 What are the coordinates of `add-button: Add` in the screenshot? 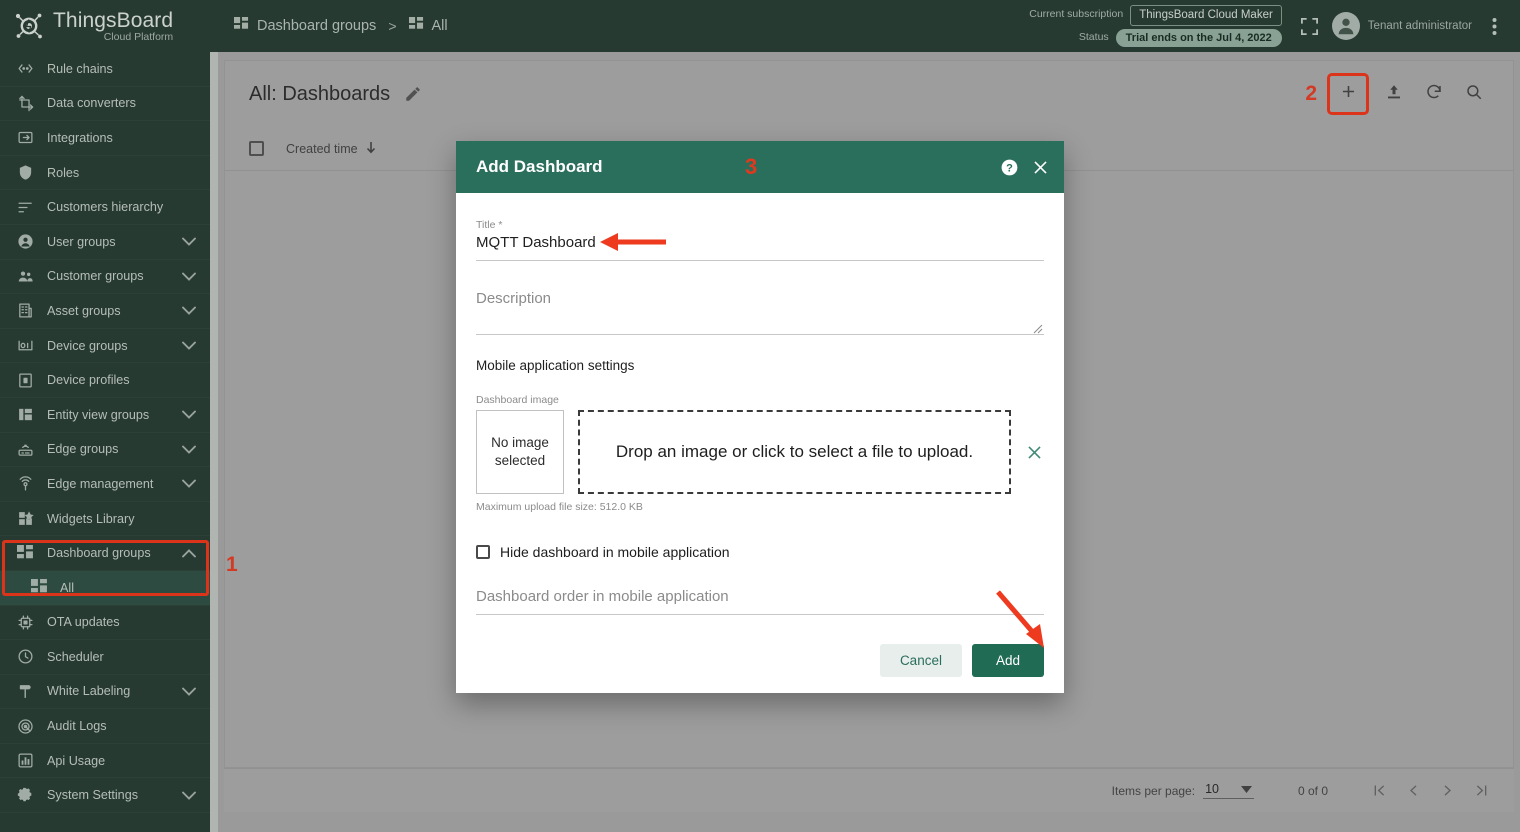 It's located at (1007, 660).